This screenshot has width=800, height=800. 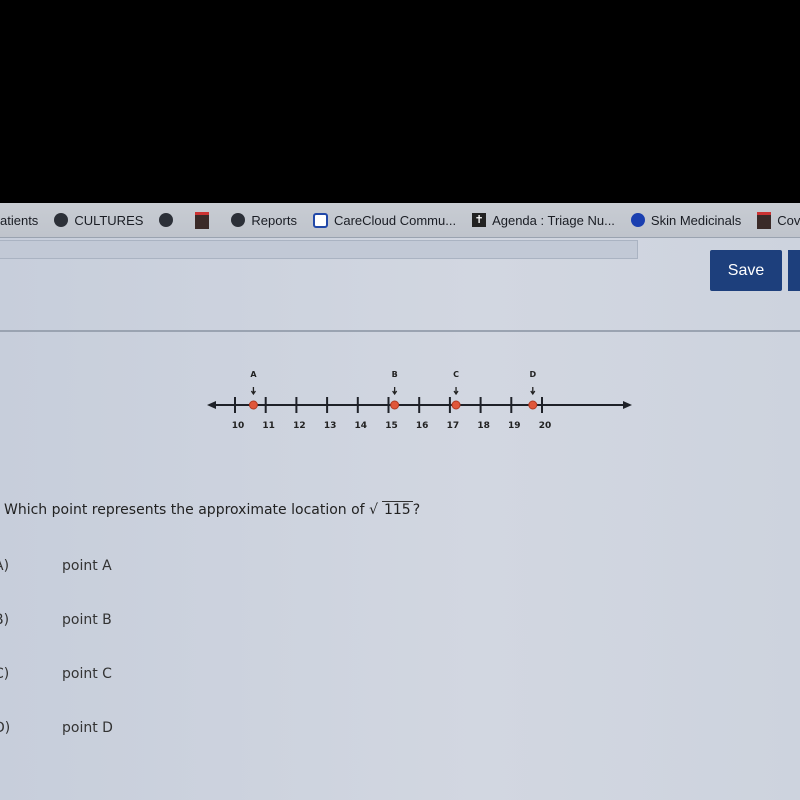 I want to click on point-label: C, so click(x=456, y=374).